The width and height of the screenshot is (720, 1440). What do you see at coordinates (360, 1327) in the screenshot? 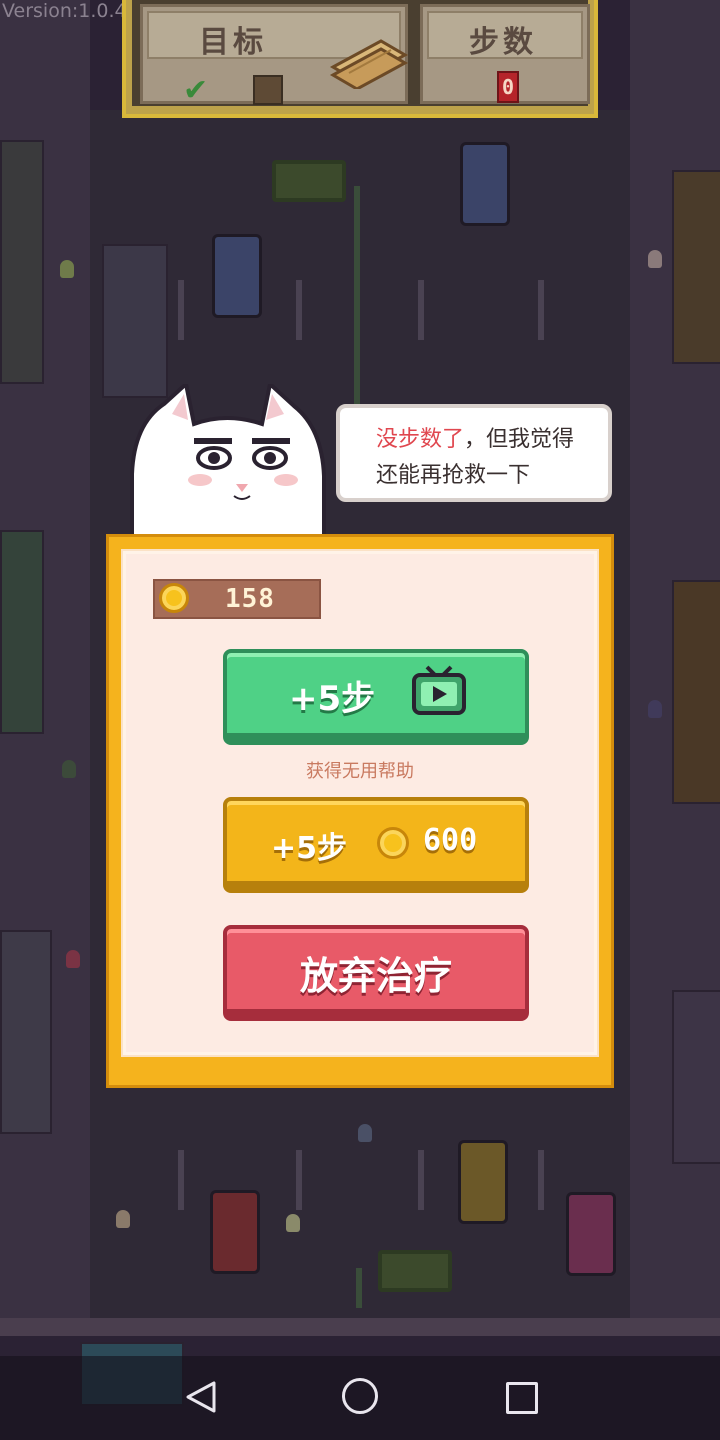
I see `curb` at bounding box center [360, 1327].